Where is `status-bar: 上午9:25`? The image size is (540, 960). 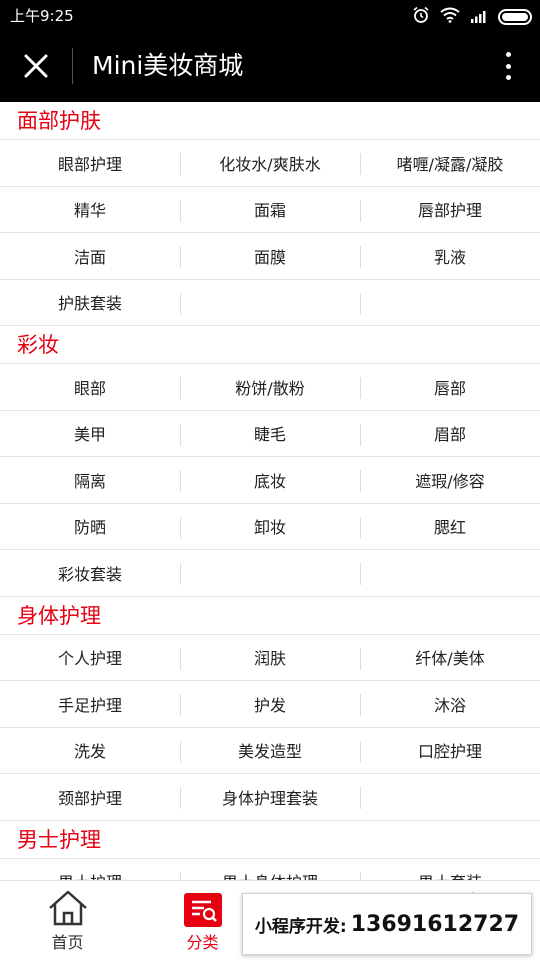
status-bar: 上午9:25 is located at coordinates (270, 15).